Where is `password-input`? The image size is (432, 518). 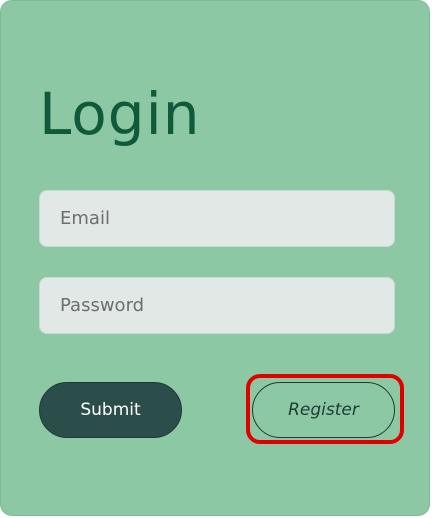 password-input is located at coordinates (217, 305).